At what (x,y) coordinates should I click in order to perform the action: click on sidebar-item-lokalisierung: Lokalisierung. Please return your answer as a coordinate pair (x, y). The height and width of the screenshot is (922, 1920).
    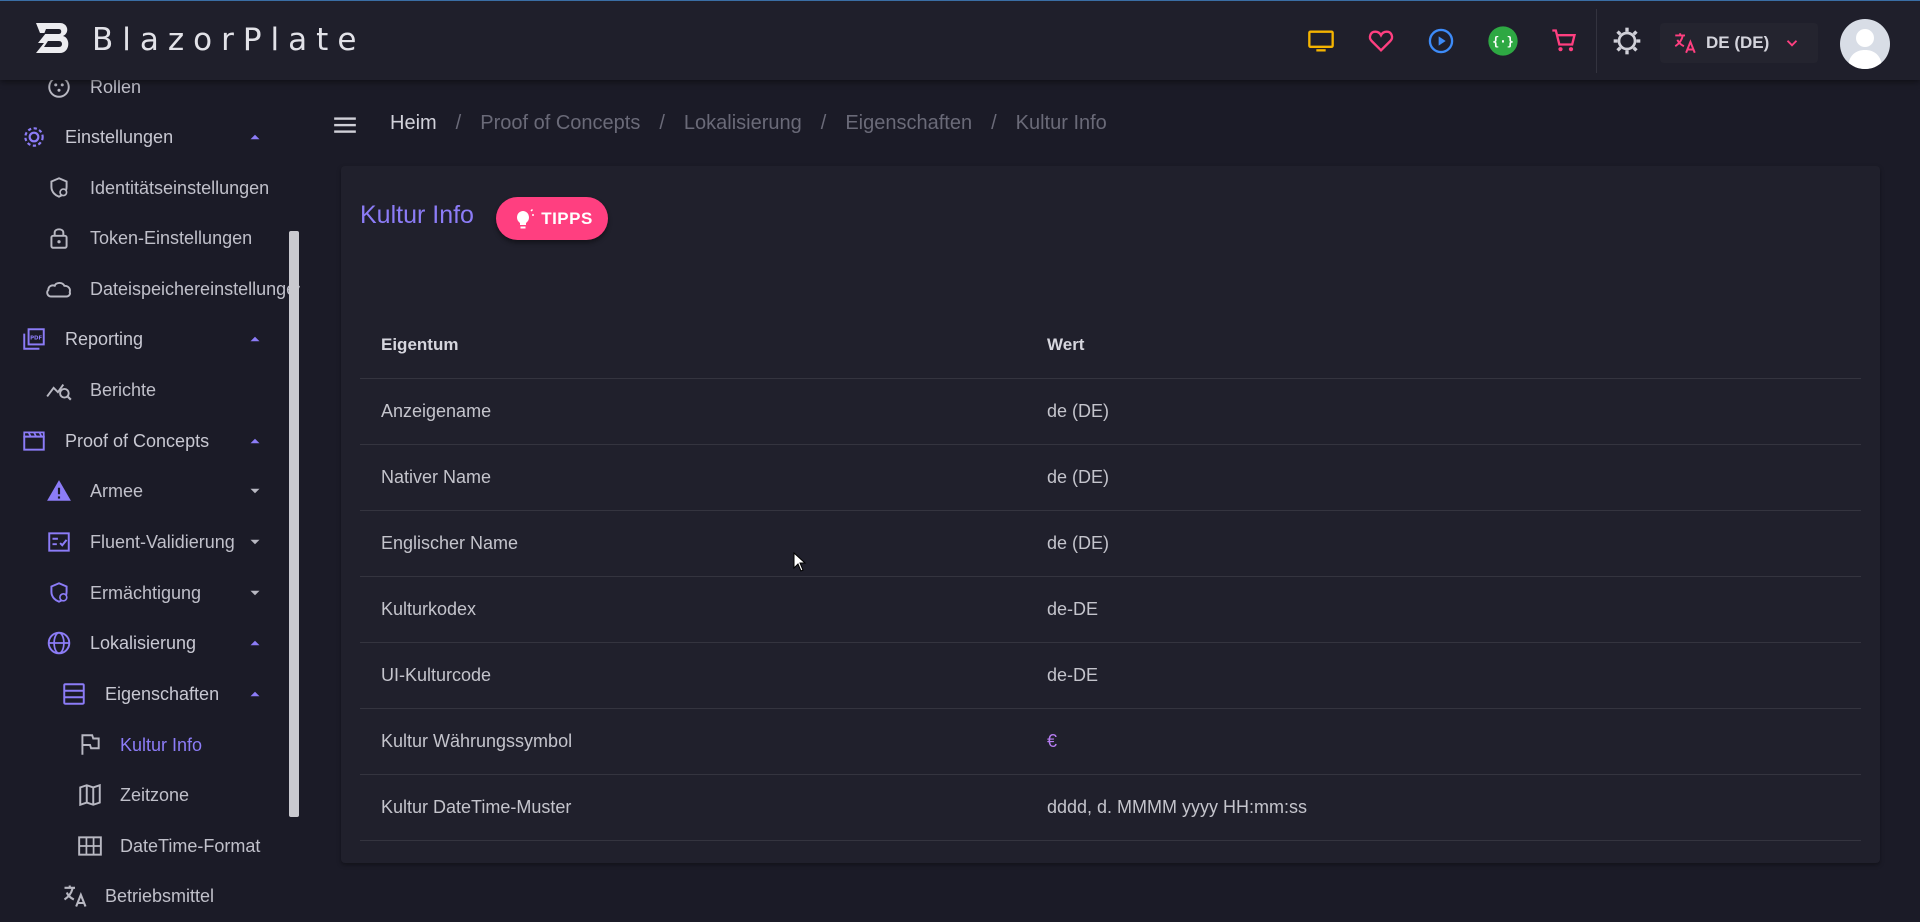
    Looking at the image, I should click on (145, 643).